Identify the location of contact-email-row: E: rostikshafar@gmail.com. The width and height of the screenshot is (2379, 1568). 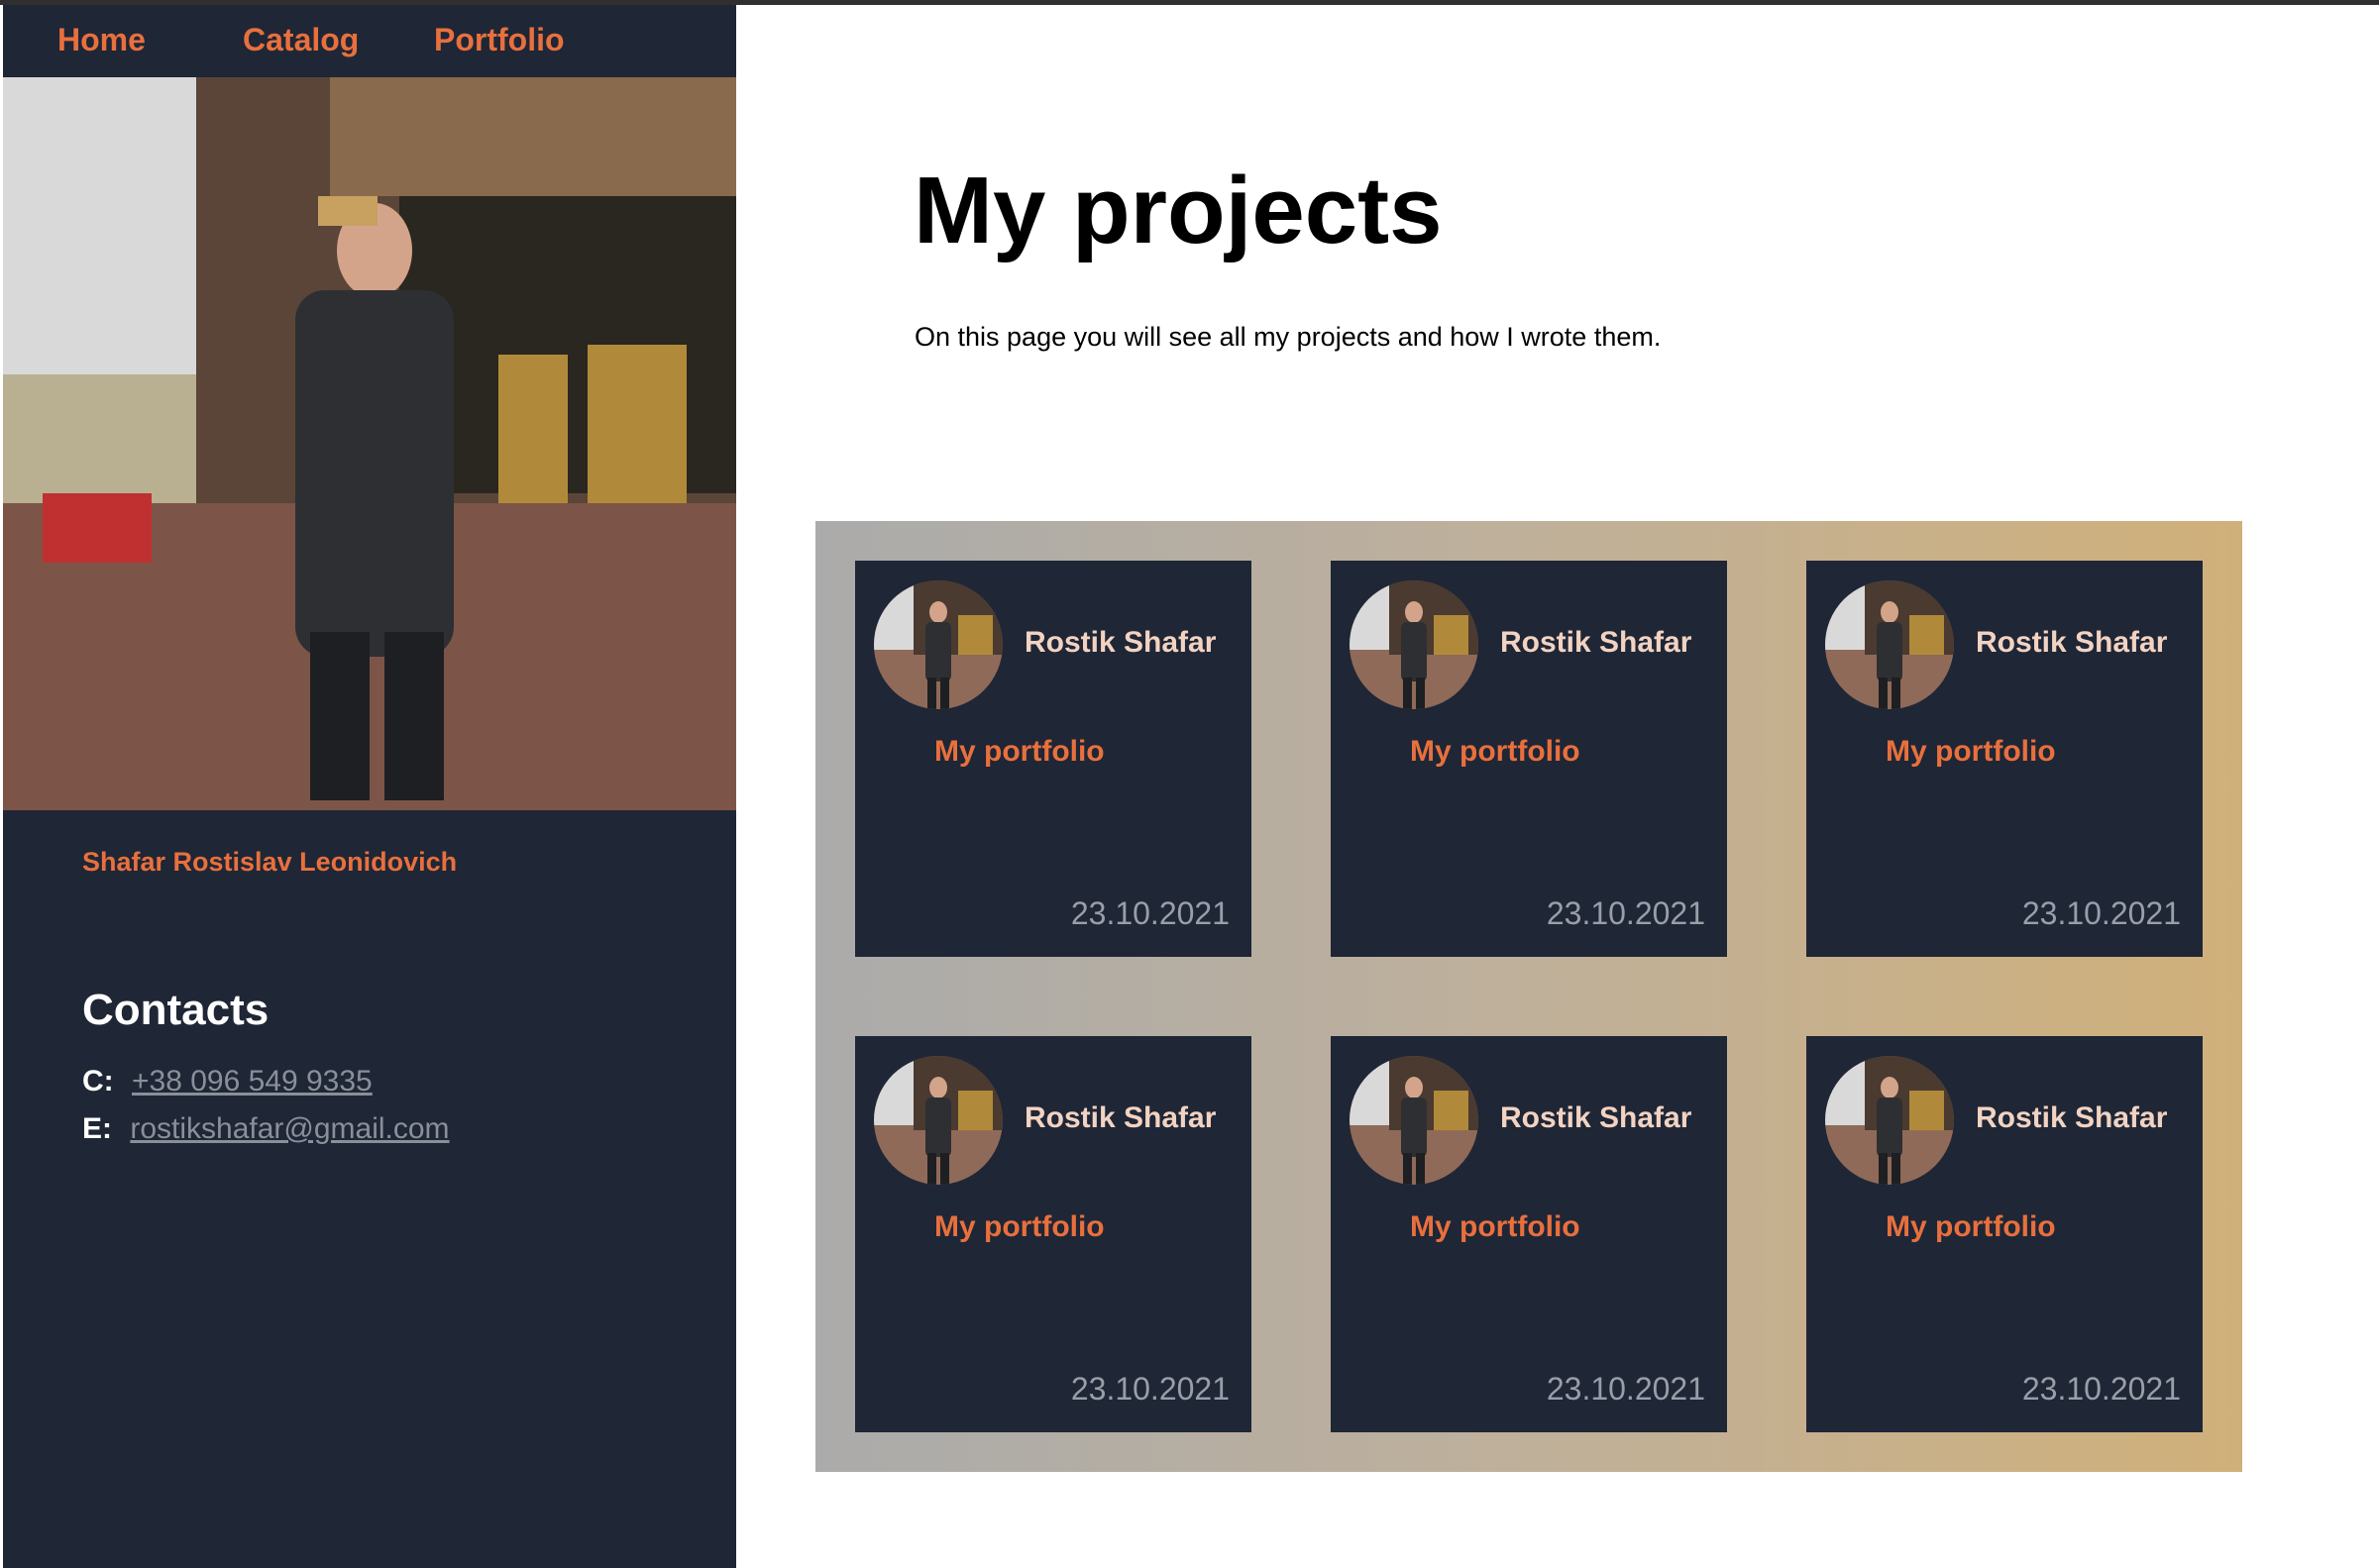
(266, 1129).